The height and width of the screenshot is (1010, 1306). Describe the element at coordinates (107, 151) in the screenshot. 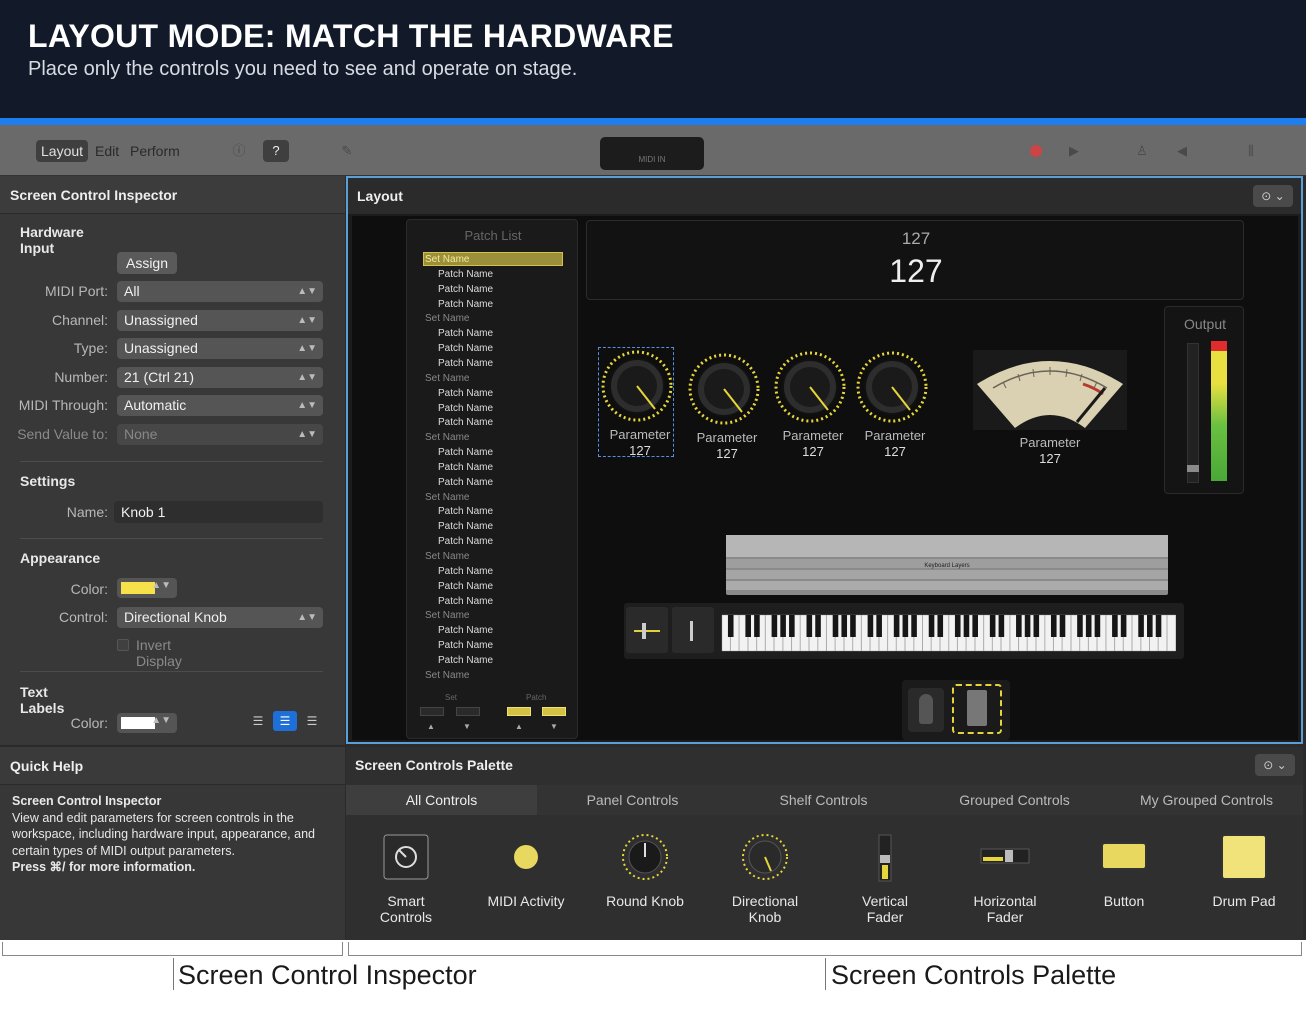

I see `mode-edit-button: Edit` at that location.